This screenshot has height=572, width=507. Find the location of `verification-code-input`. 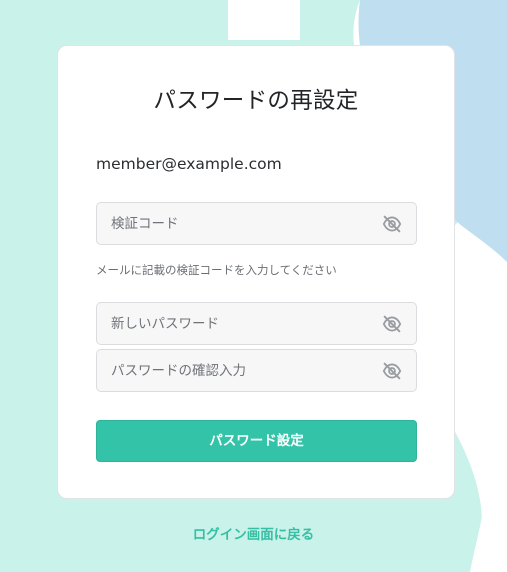

verification-code-input is located at coordinates (241, 223).